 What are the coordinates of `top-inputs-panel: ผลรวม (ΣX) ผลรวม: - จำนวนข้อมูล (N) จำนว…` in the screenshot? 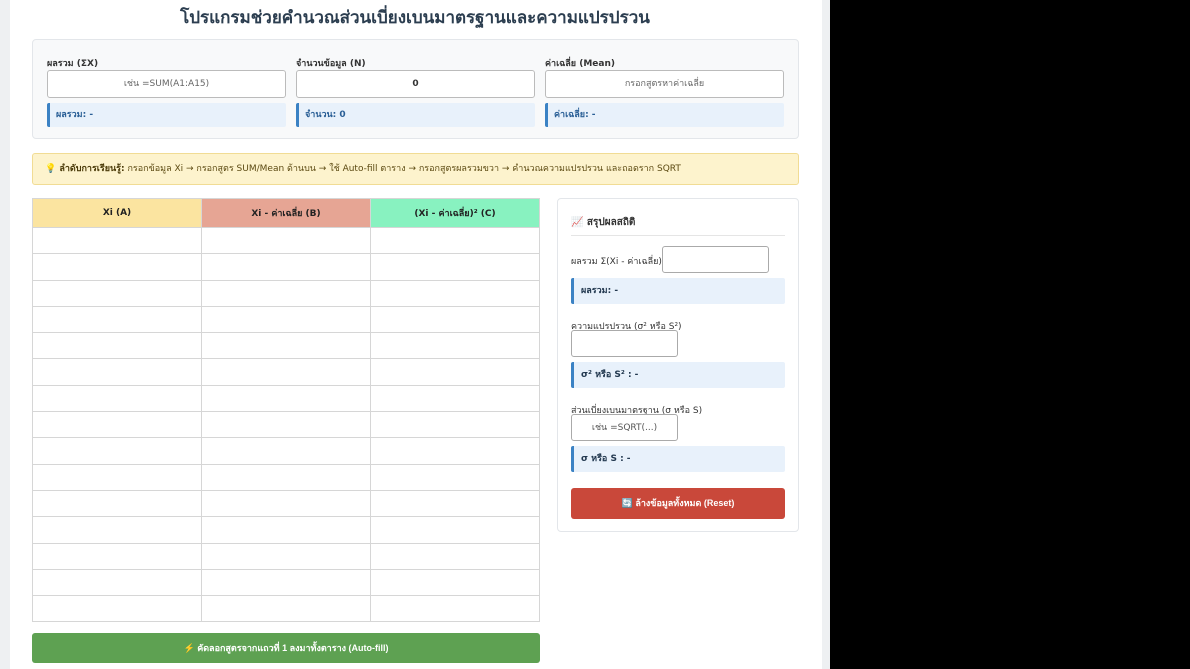 It's located at (415, 89).